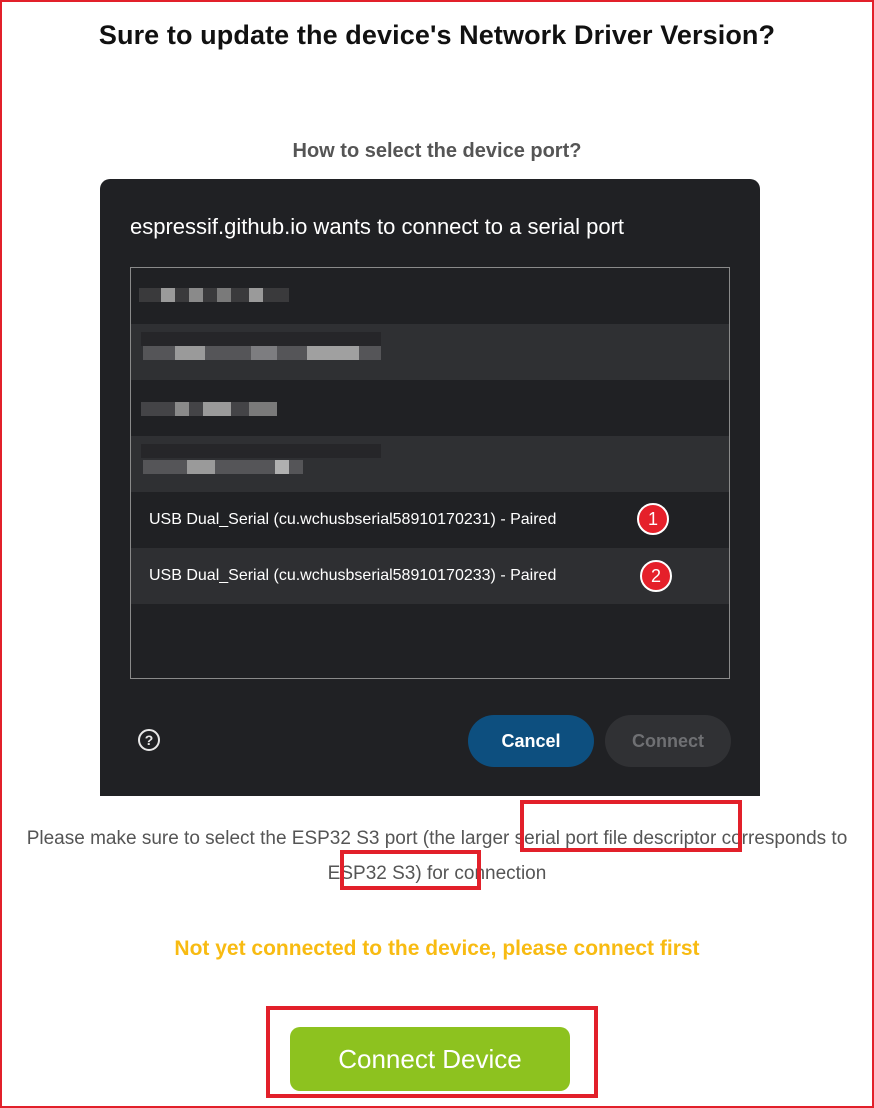 The image size is (874, 1108). What do you see at coordinates (149, 740) in the screenshot?
I see `help-icon: ?` at bounding box center [149, 740].